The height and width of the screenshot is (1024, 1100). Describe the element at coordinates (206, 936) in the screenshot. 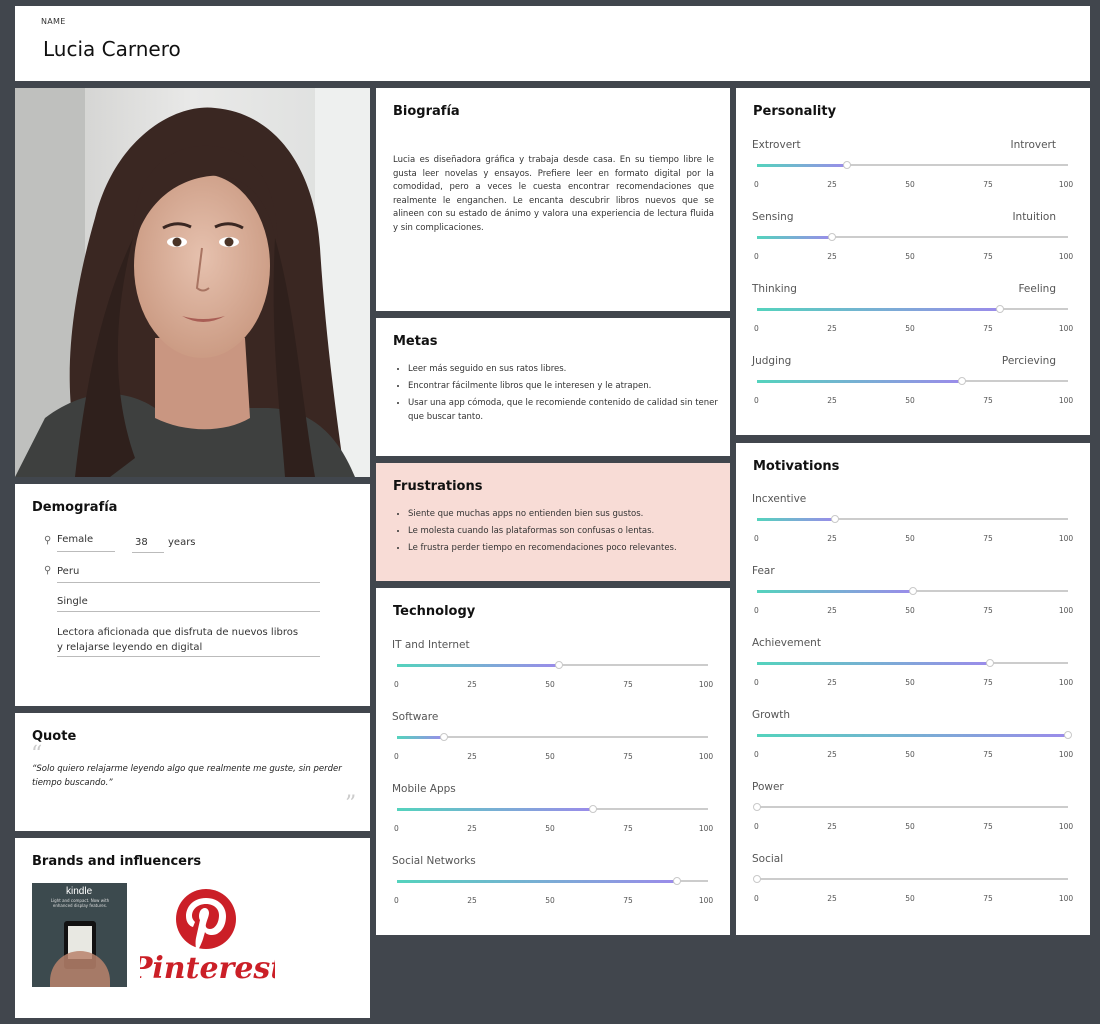

I see `pinterest-logo: Pinterest` at that location.